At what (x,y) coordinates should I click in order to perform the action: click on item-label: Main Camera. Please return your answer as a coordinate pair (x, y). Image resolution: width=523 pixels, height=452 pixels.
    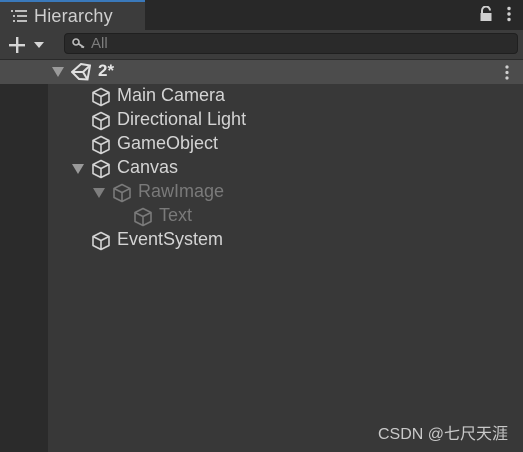
    Looking at the image, I should click on (171, 95).